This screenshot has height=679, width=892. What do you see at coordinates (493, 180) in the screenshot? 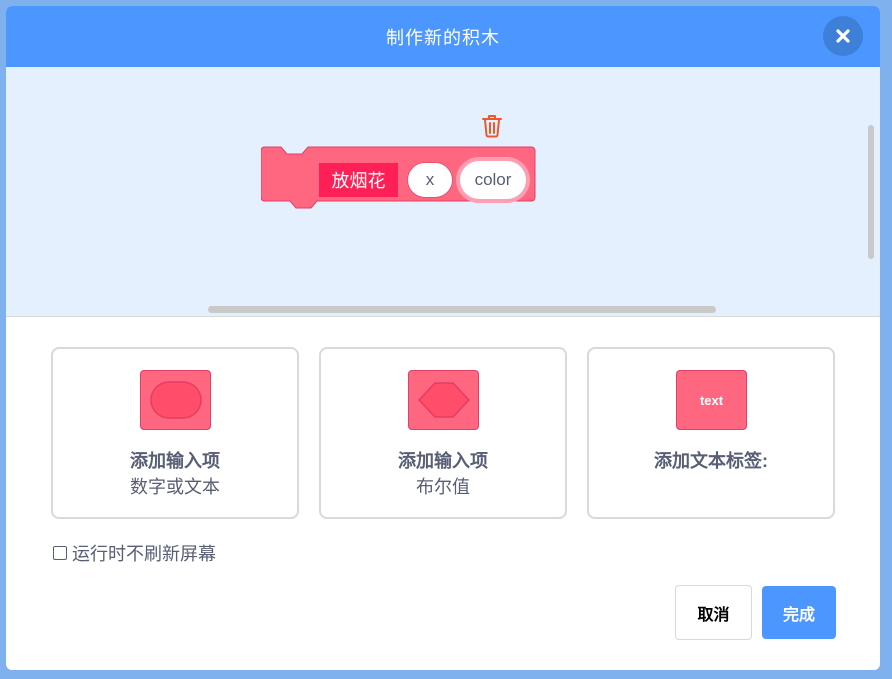
I see `block-input-color: color` at bounding box center [493, 180].